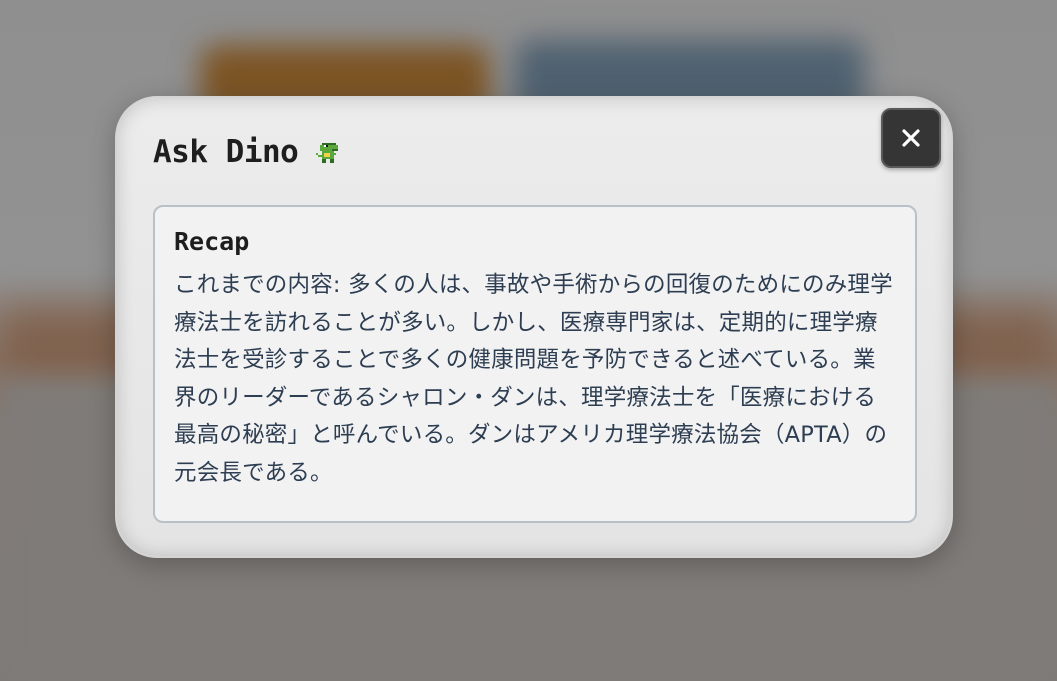 The image size is (1057, 681). I want to click on dialog-title-text: Ask Dino, so click(226, 152).